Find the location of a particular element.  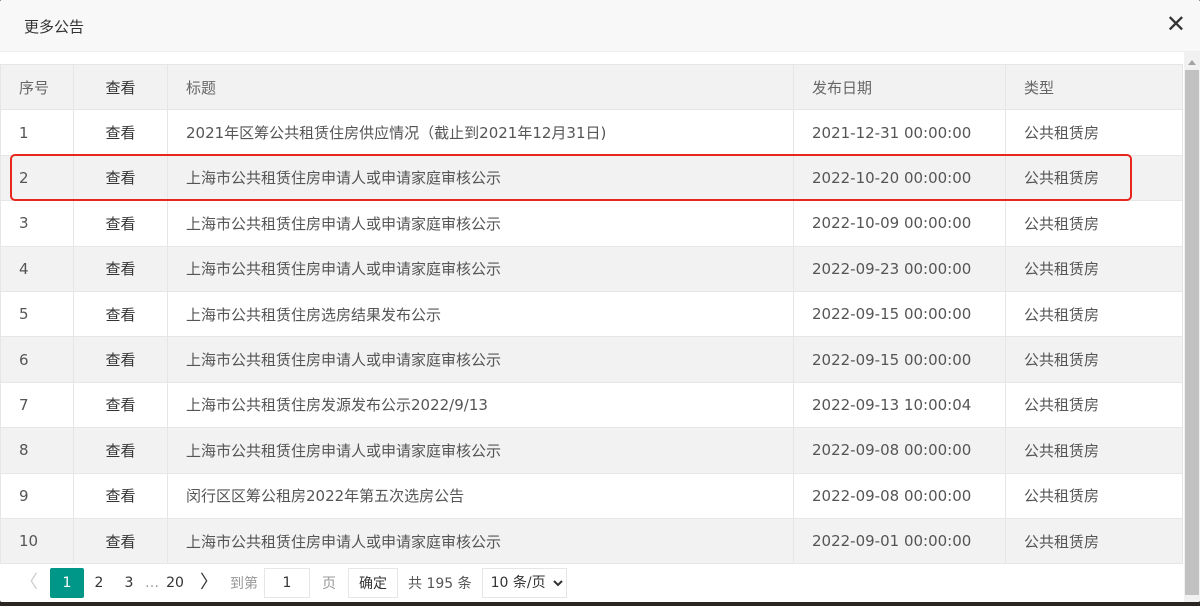

row-index: 10 is located at coordinates (37, 541).